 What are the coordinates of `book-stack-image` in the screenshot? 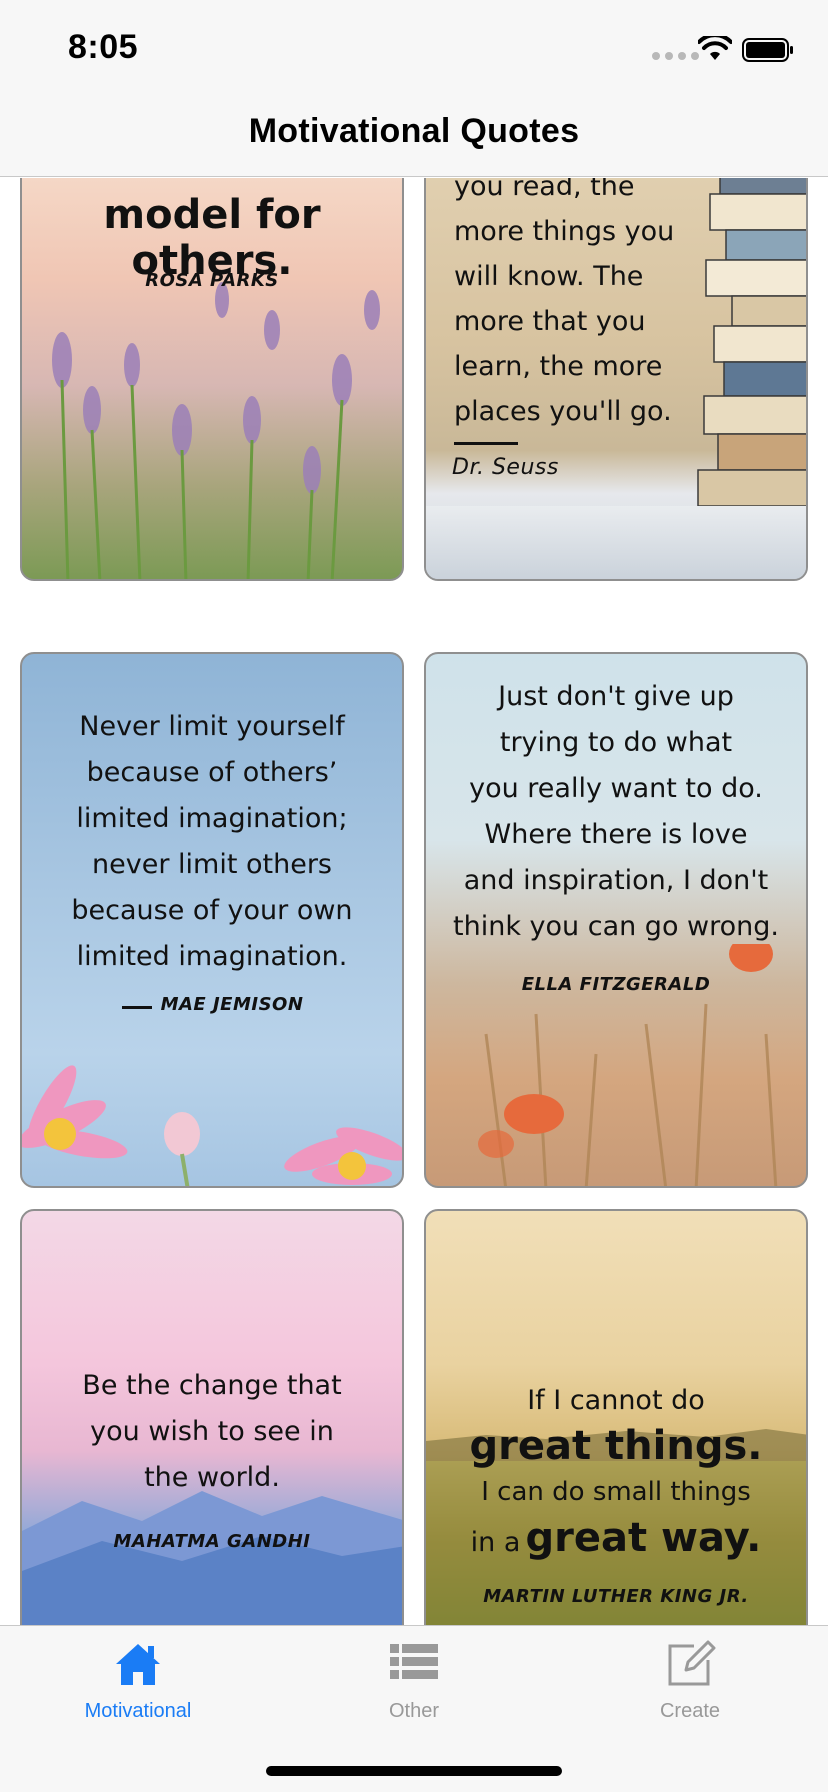 It's located at (751, 342).